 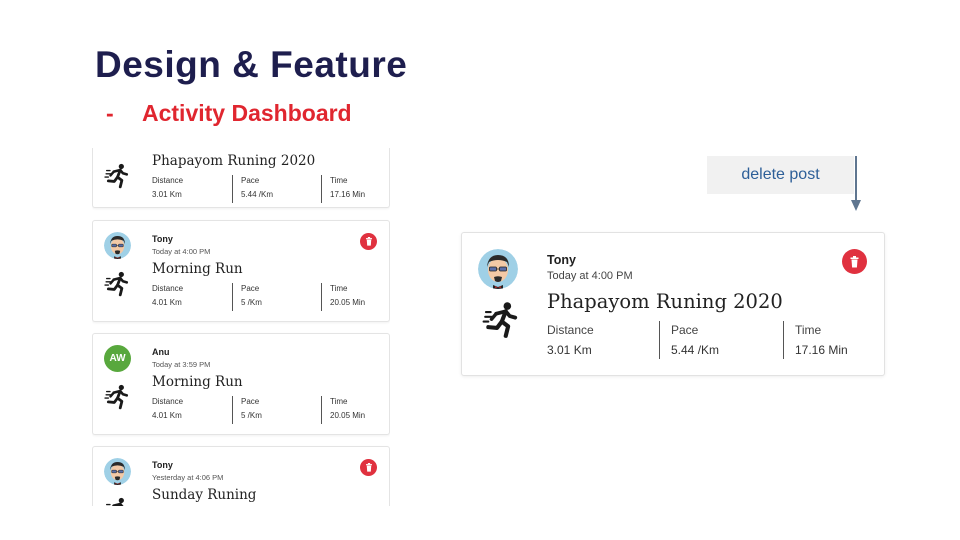 I want to click on post-time: Yesterday at 4:06 PM, so click(x=188, y=477).